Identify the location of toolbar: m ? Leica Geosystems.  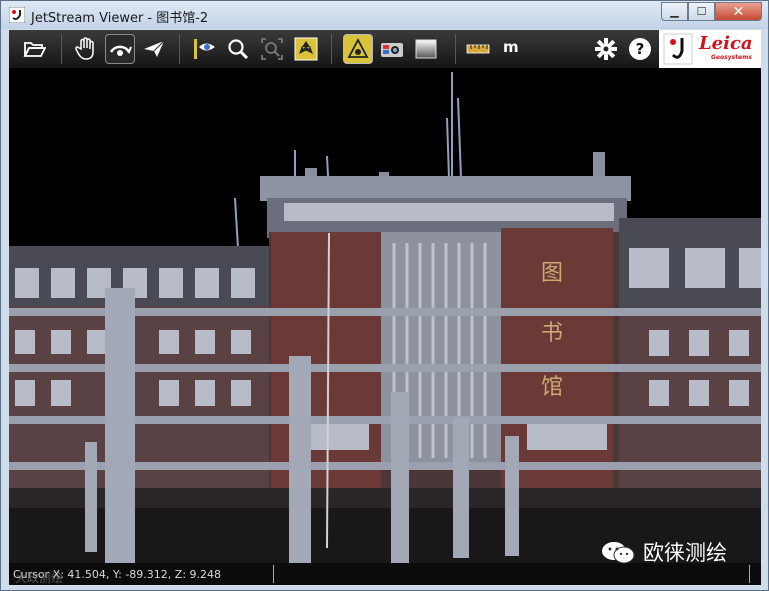
(385, 49).